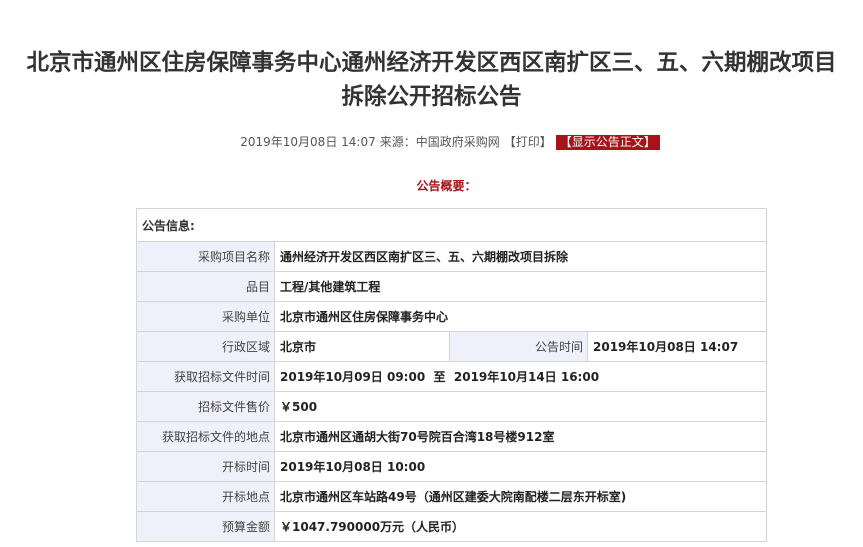 Image resolution: width=863 pixels, height=547 pixels. Describe the element at coordinates (205, 256) in the screenshot. I see `project-name-label: 采购项目名称` at that location.